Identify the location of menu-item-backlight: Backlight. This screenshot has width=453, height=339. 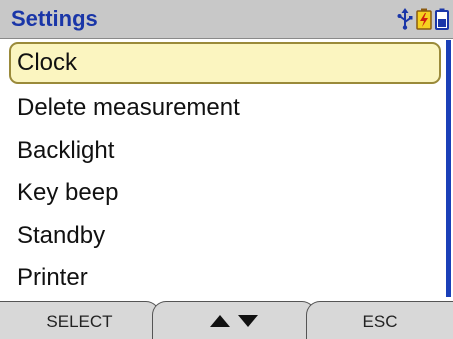
(225, 151).